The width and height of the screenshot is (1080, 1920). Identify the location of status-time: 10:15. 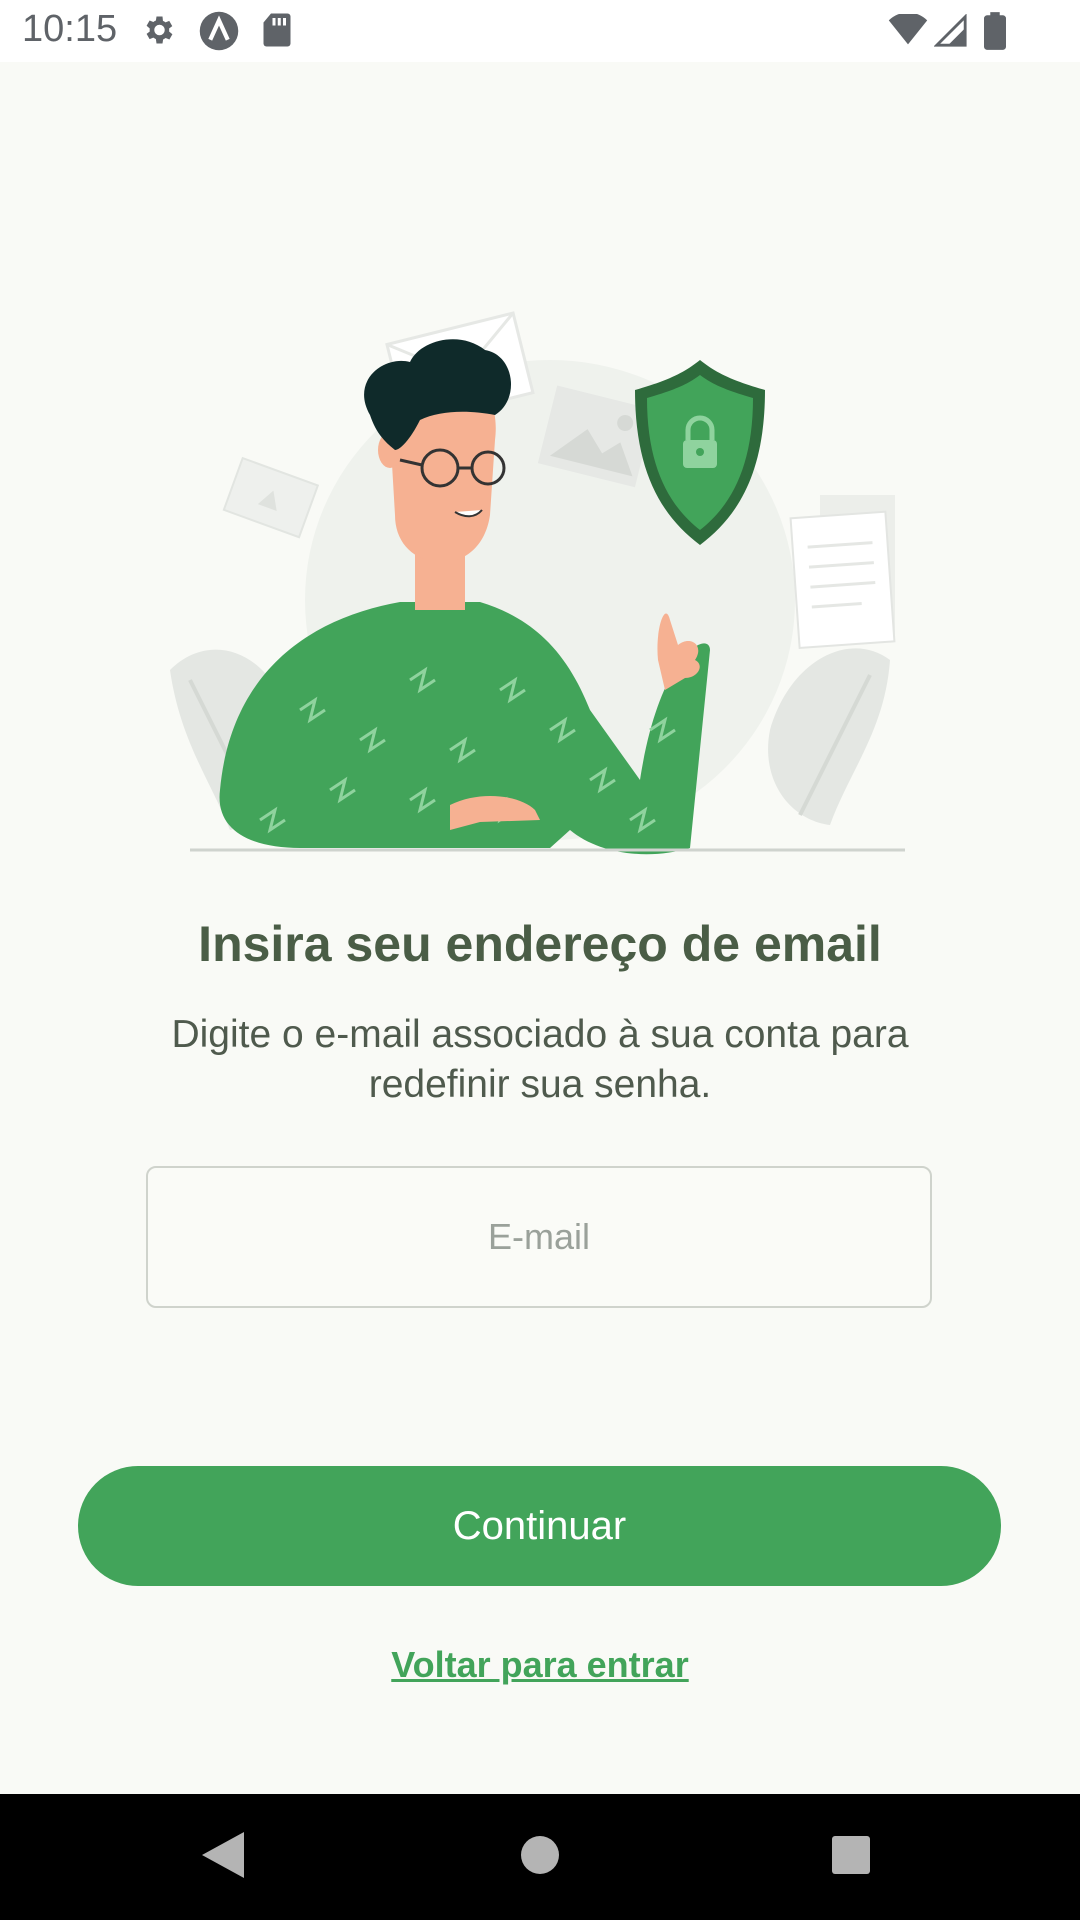
(70, 29).